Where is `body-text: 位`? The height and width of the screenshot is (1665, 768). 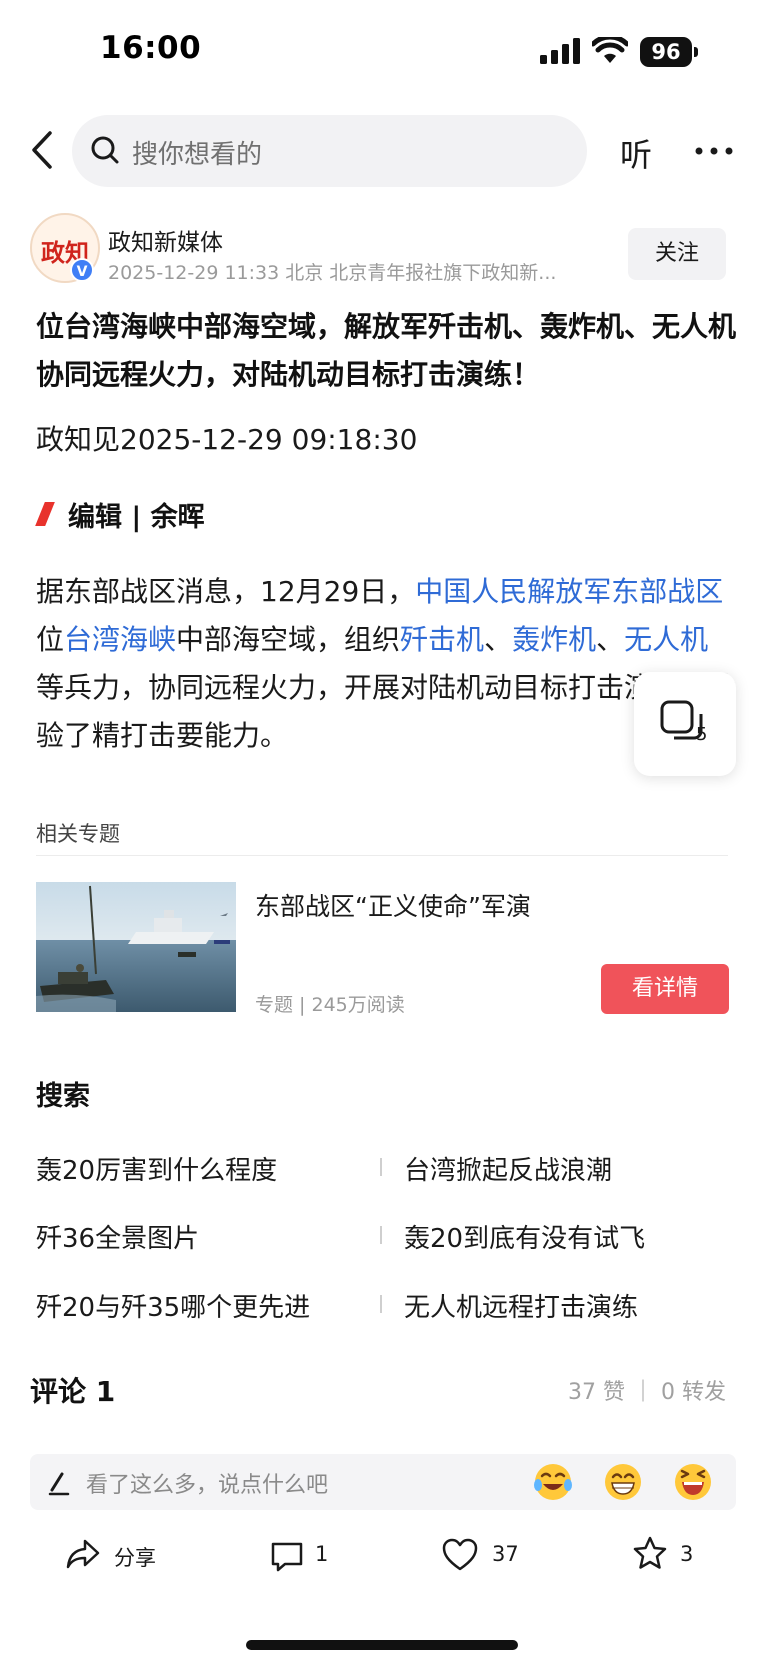
body-text: 位 is located at coordinates (50, 639).